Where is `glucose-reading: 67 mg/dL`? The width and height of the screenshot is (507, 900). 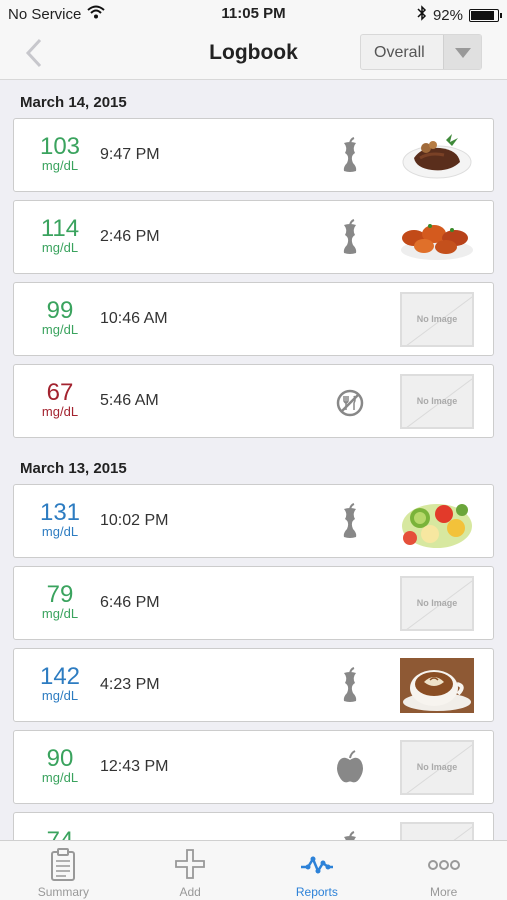
glucose-reading: 67 mg/dL is located at coordinates (60, 399).